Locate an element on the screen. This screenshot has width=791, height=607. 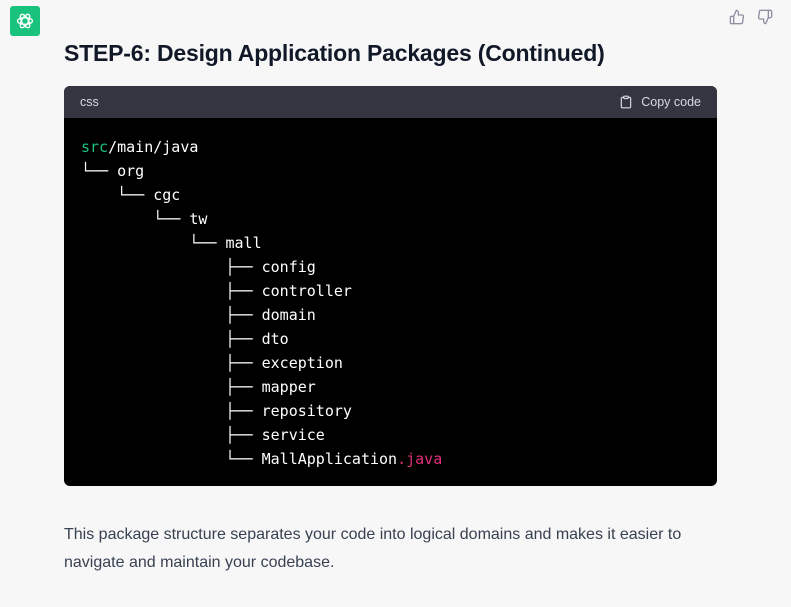
code-token: ├── repository is located at coordinates (216, 411).